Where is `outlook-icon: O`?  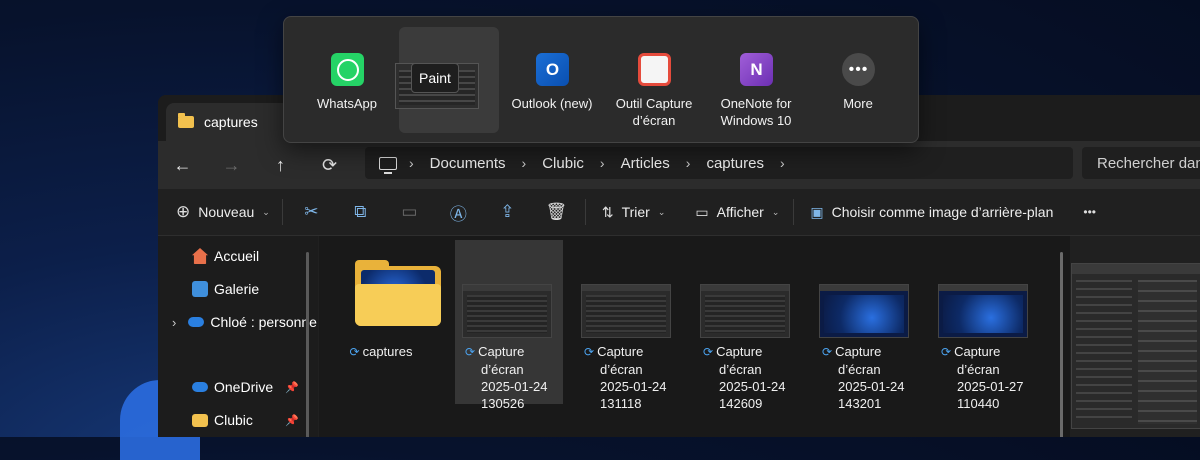
outlook-icon: O is located at coordinates (552, 69).